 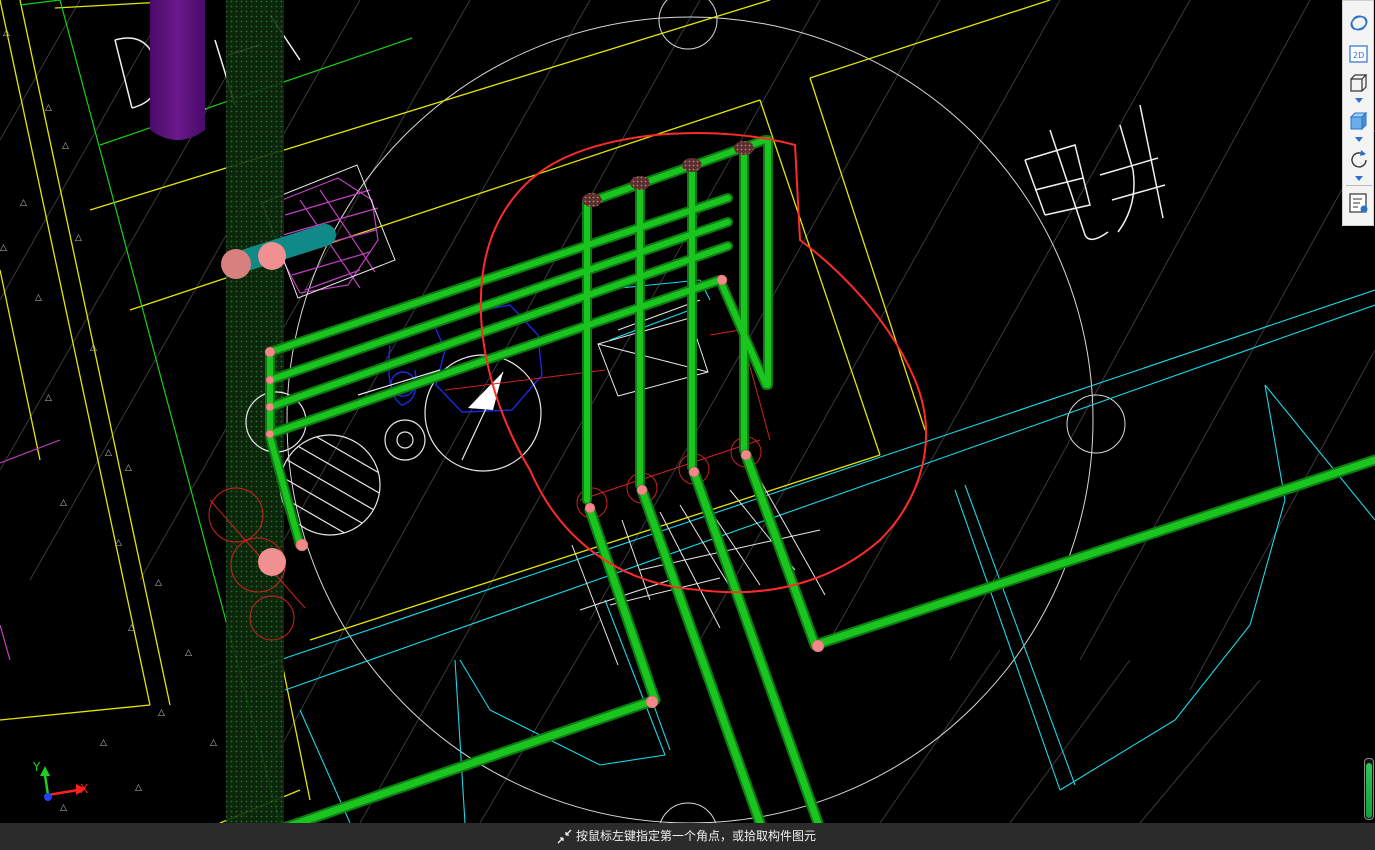 I want to click on rotate-dropdown-icon, so click(x=1359, y=179).